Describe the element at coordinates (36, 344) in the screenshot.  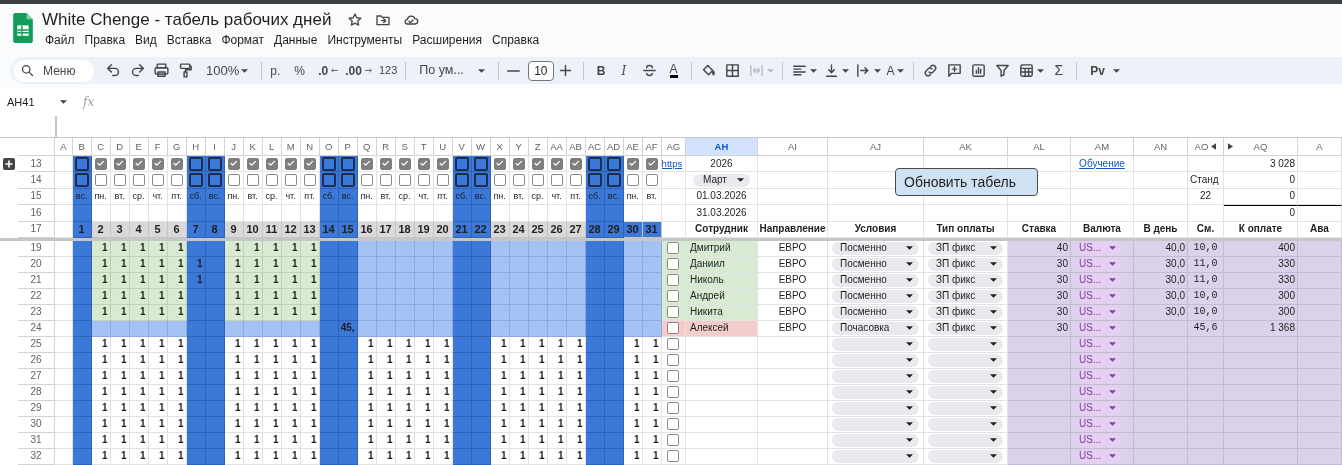
I see `row-header: 25` at that location.